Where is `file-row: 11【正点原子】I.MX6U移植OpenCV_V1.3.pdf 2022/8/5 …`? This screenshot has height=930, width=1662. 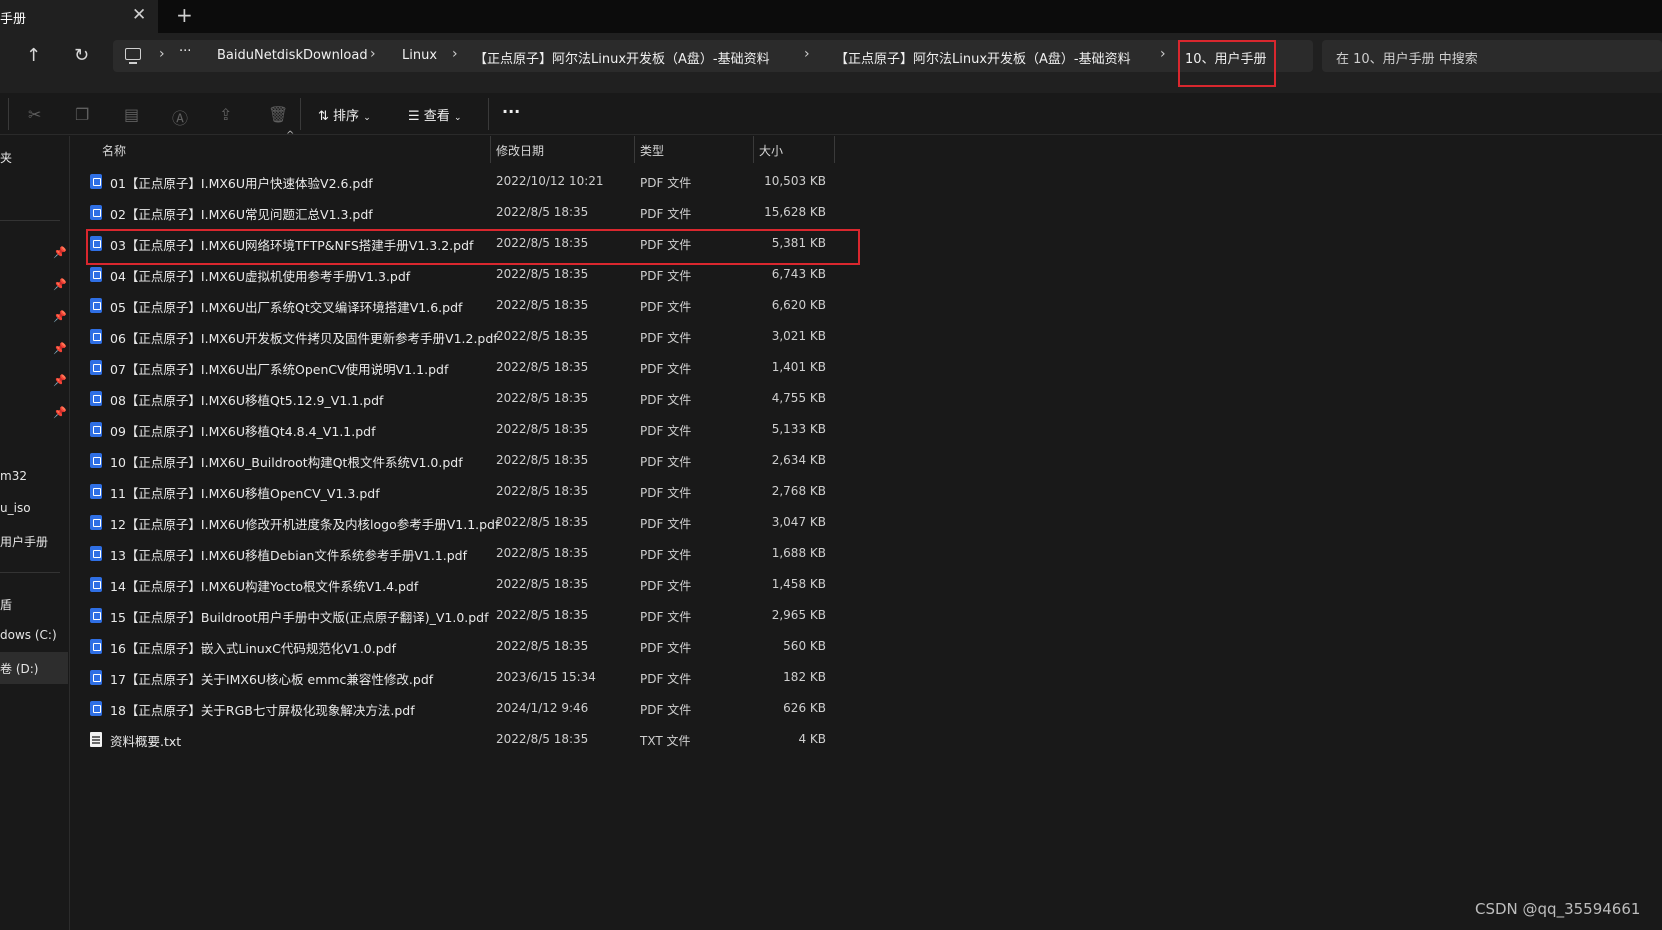
file-row: 11【正点原子】I.MX6U移植OpenCV_V1.3.pdf 2022/8/5 … is located at coordinates (456, 491).